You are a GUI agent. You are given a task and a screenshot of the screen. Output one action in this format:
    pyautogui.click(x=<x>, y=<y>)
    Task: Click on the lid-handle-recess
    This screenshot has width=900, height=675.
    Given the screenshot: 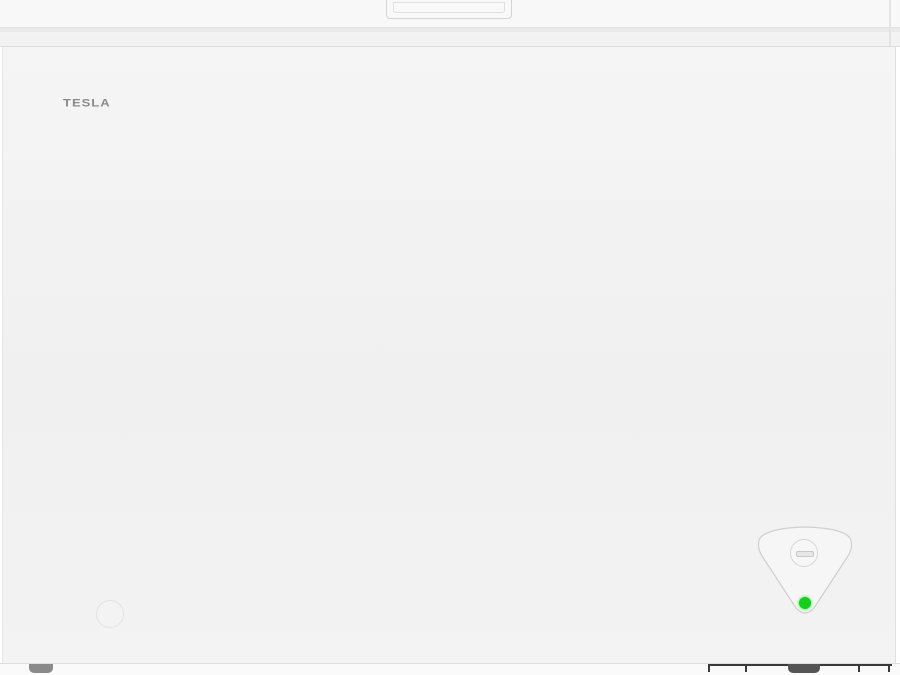 What is the action you would take?
    pyautogui.click(x=449, y=7)
    